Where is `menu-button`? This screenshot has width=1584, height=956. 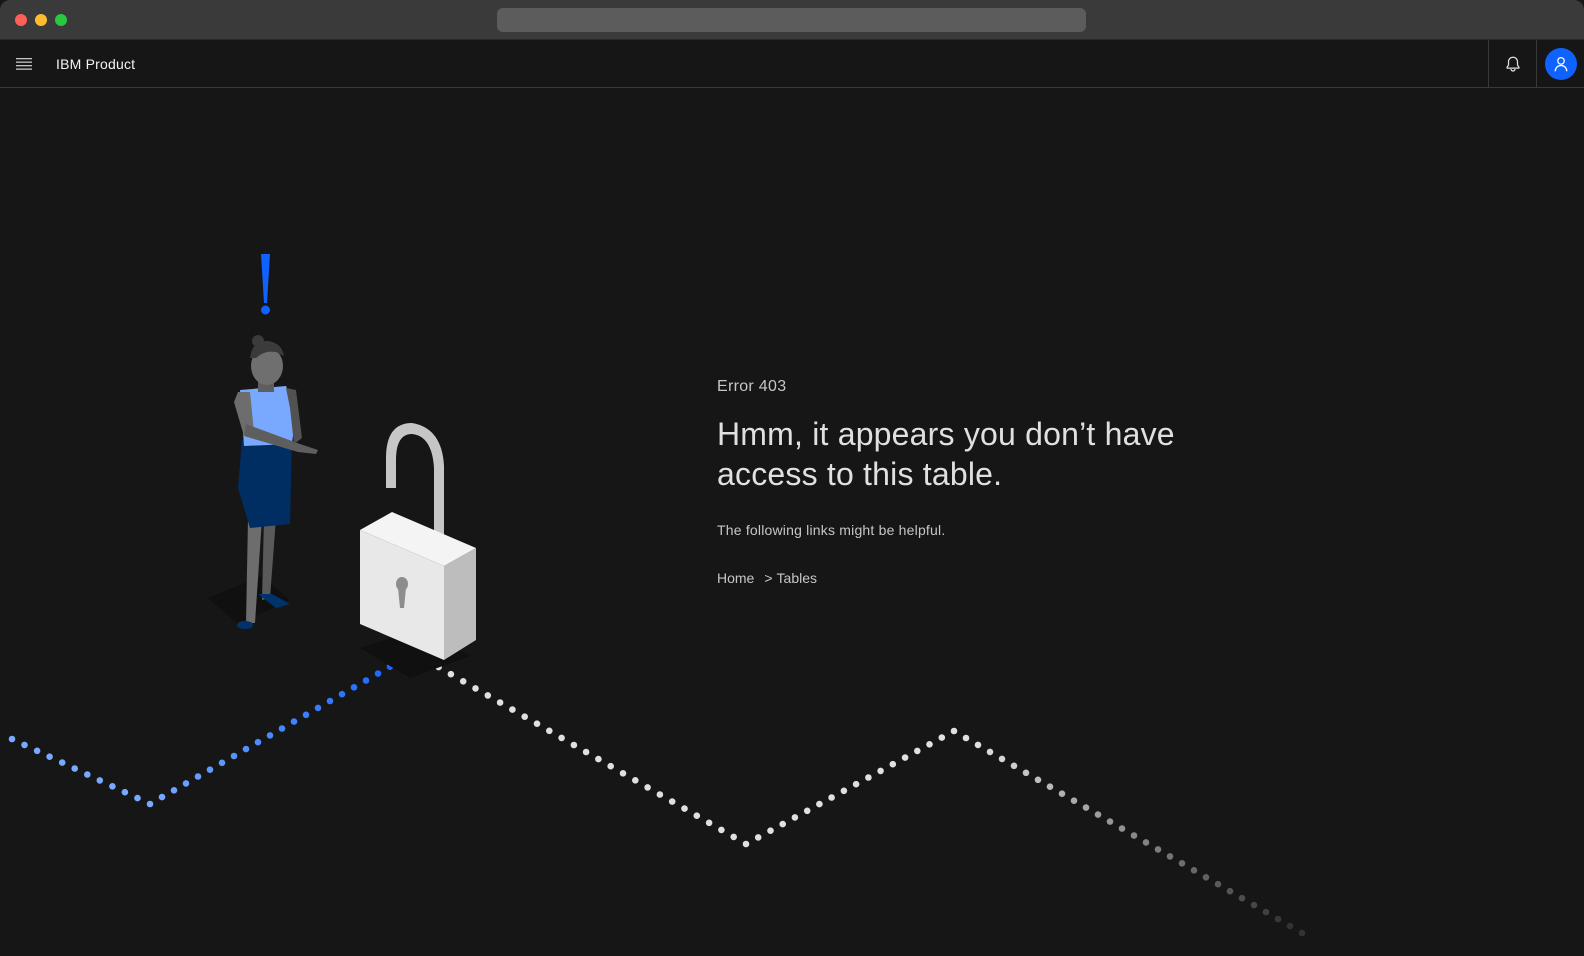 menu-button is located at coordinates (24, 64).